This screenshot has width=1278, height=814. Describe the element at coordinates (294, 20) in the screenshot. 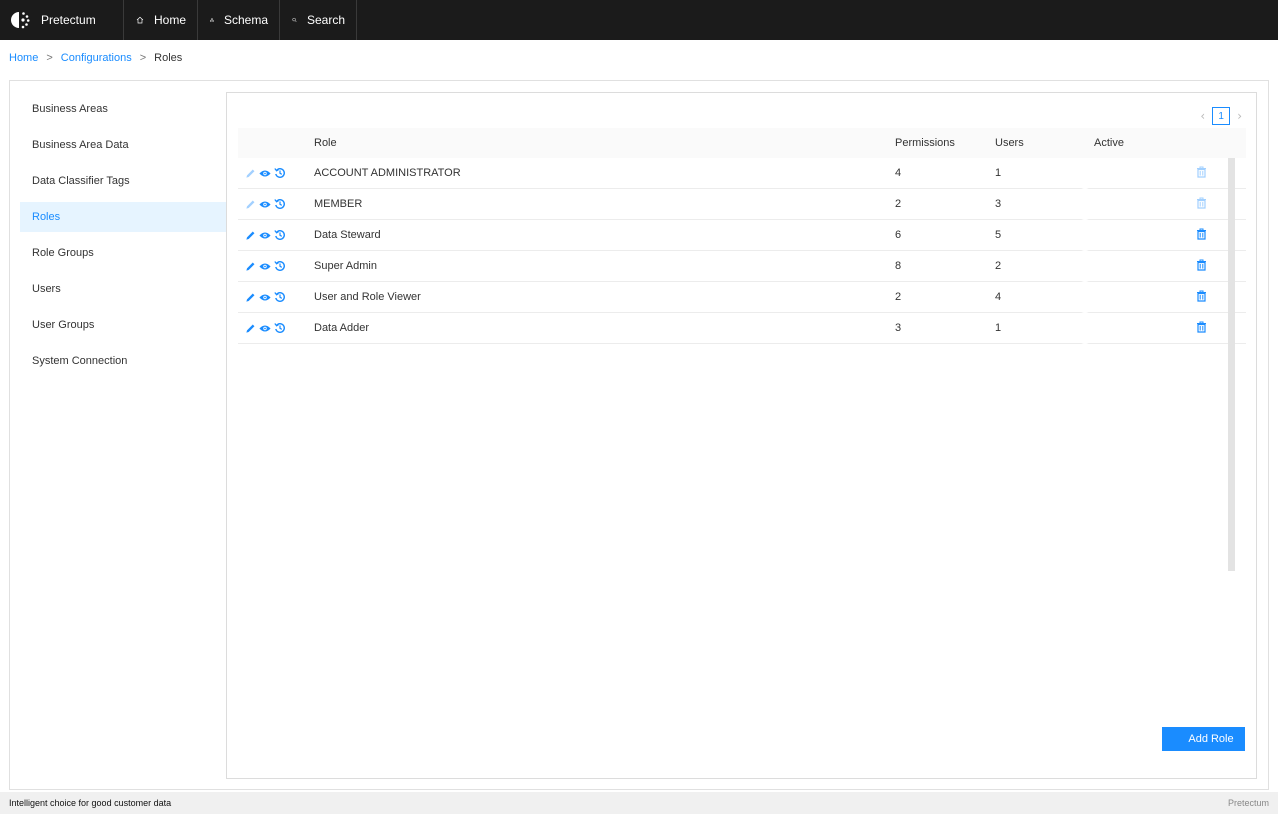

I see `search-icon` at that location.